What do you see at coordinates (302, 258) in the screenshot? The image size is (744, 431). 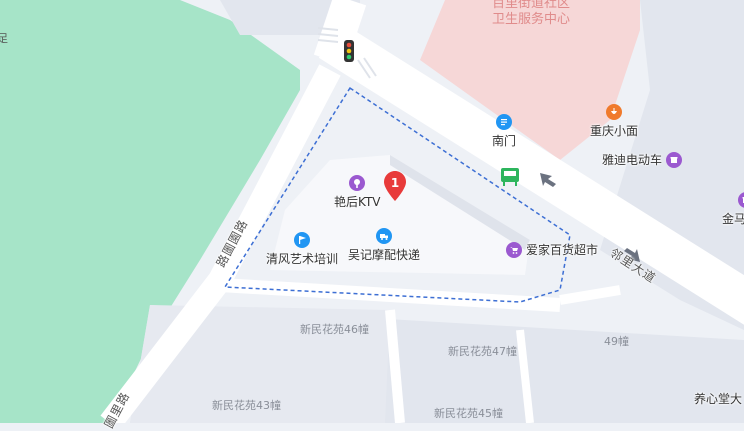 I see `poi-art-training-label: 清风艺术培训` at bounding box center [302, 258].